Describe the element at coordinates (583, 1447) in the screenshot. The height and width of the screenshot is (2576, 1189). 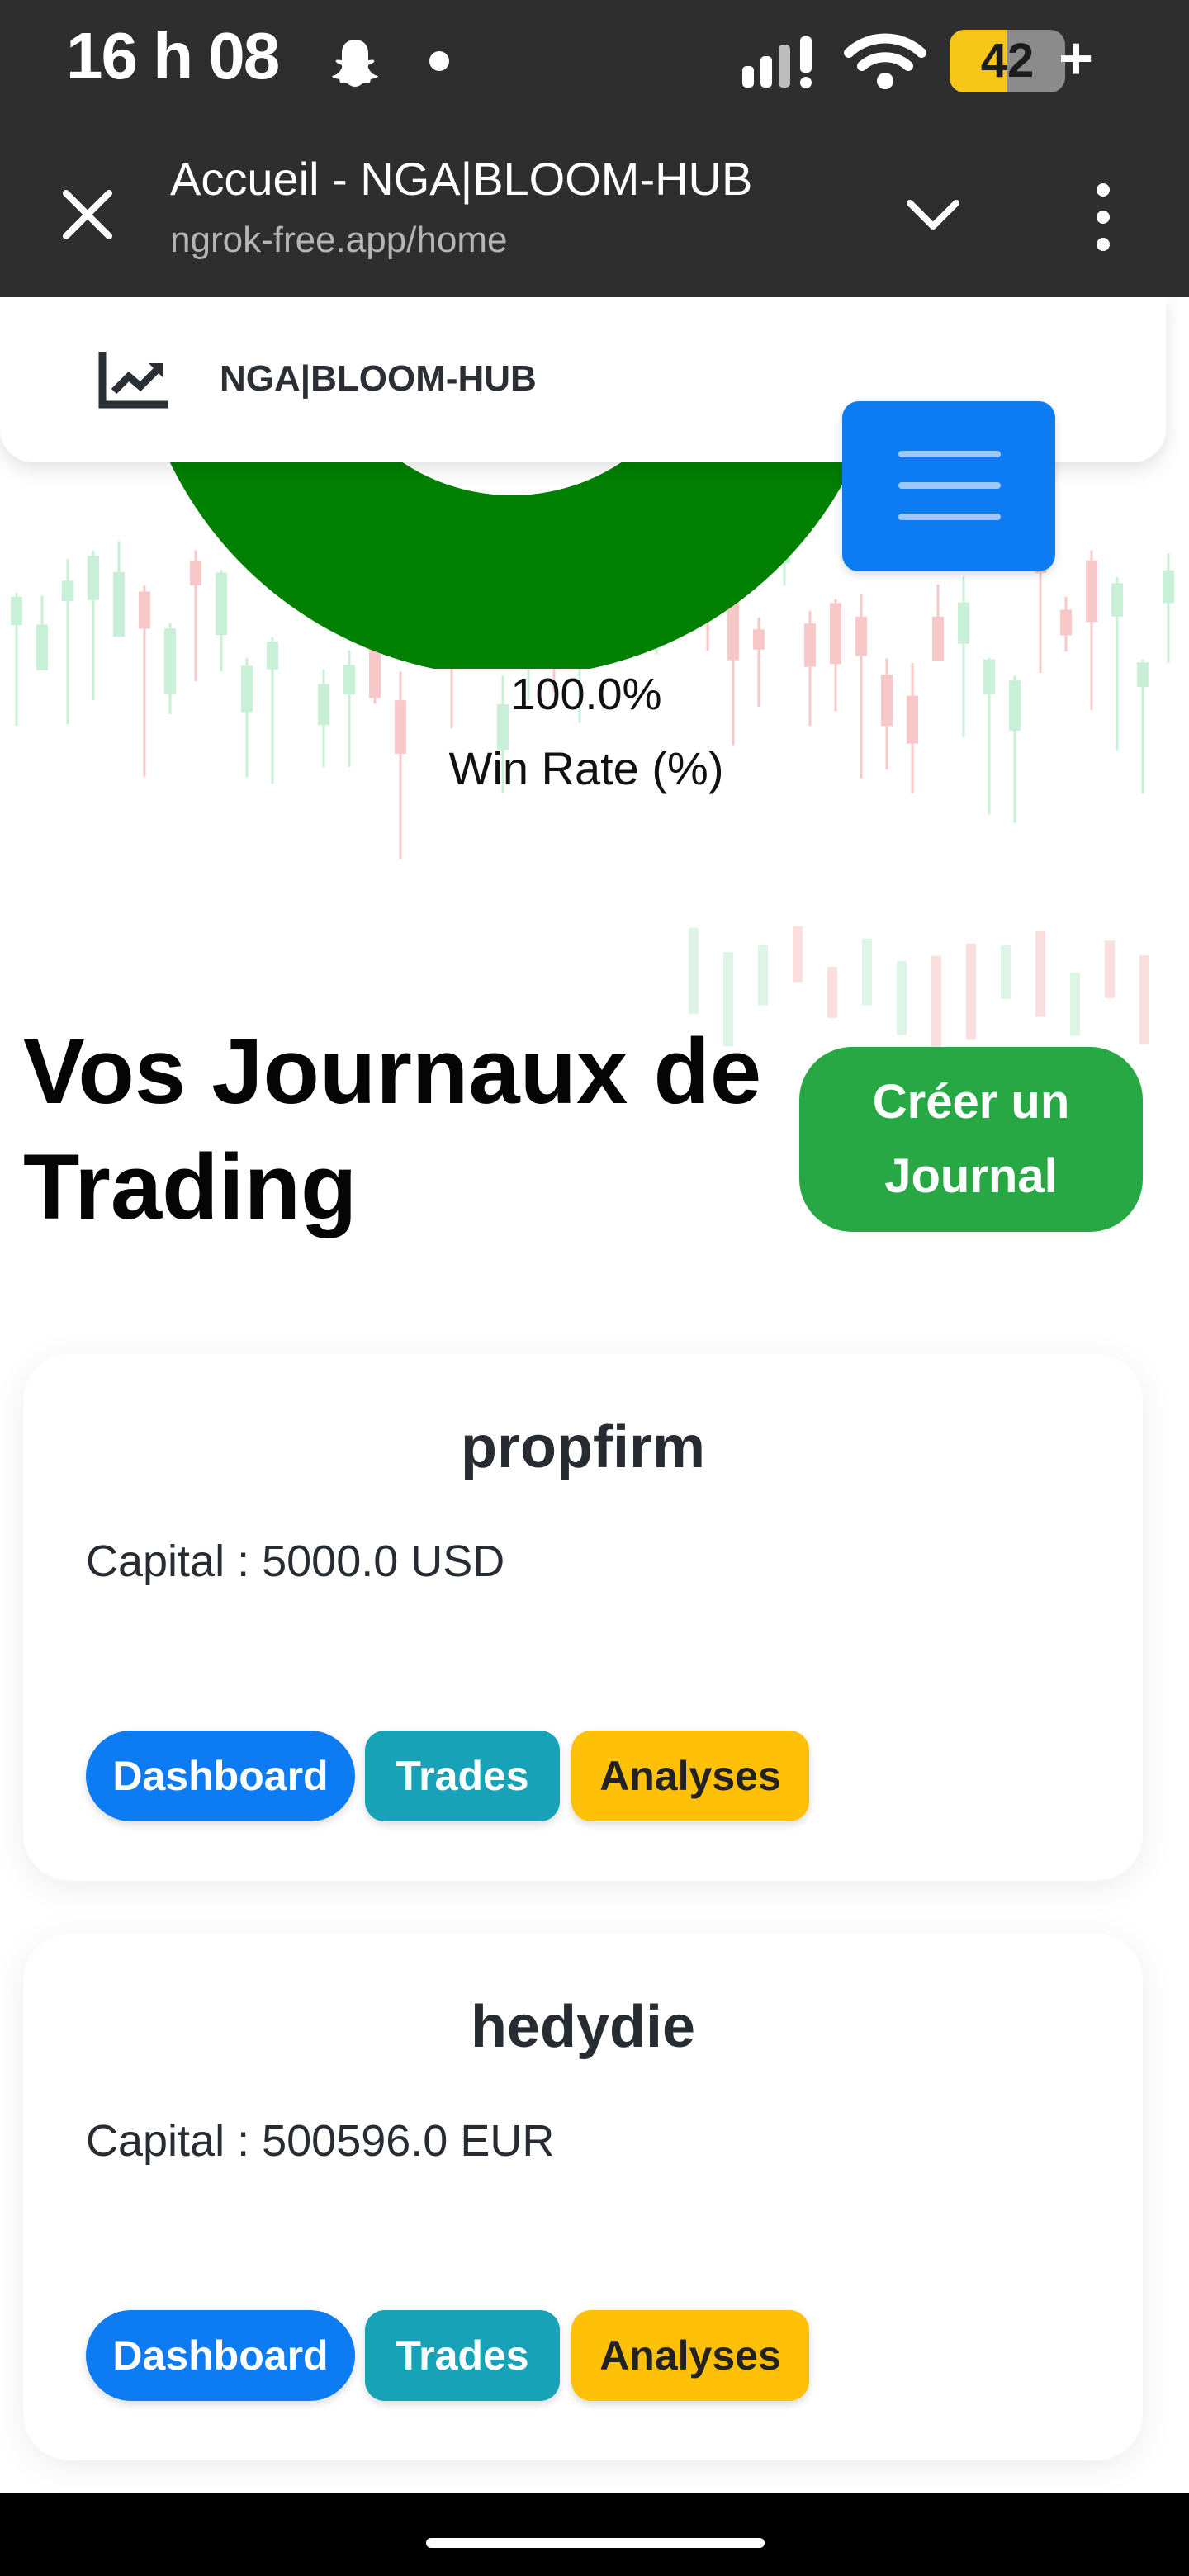
I see `journal-name: propfirm` at that location.